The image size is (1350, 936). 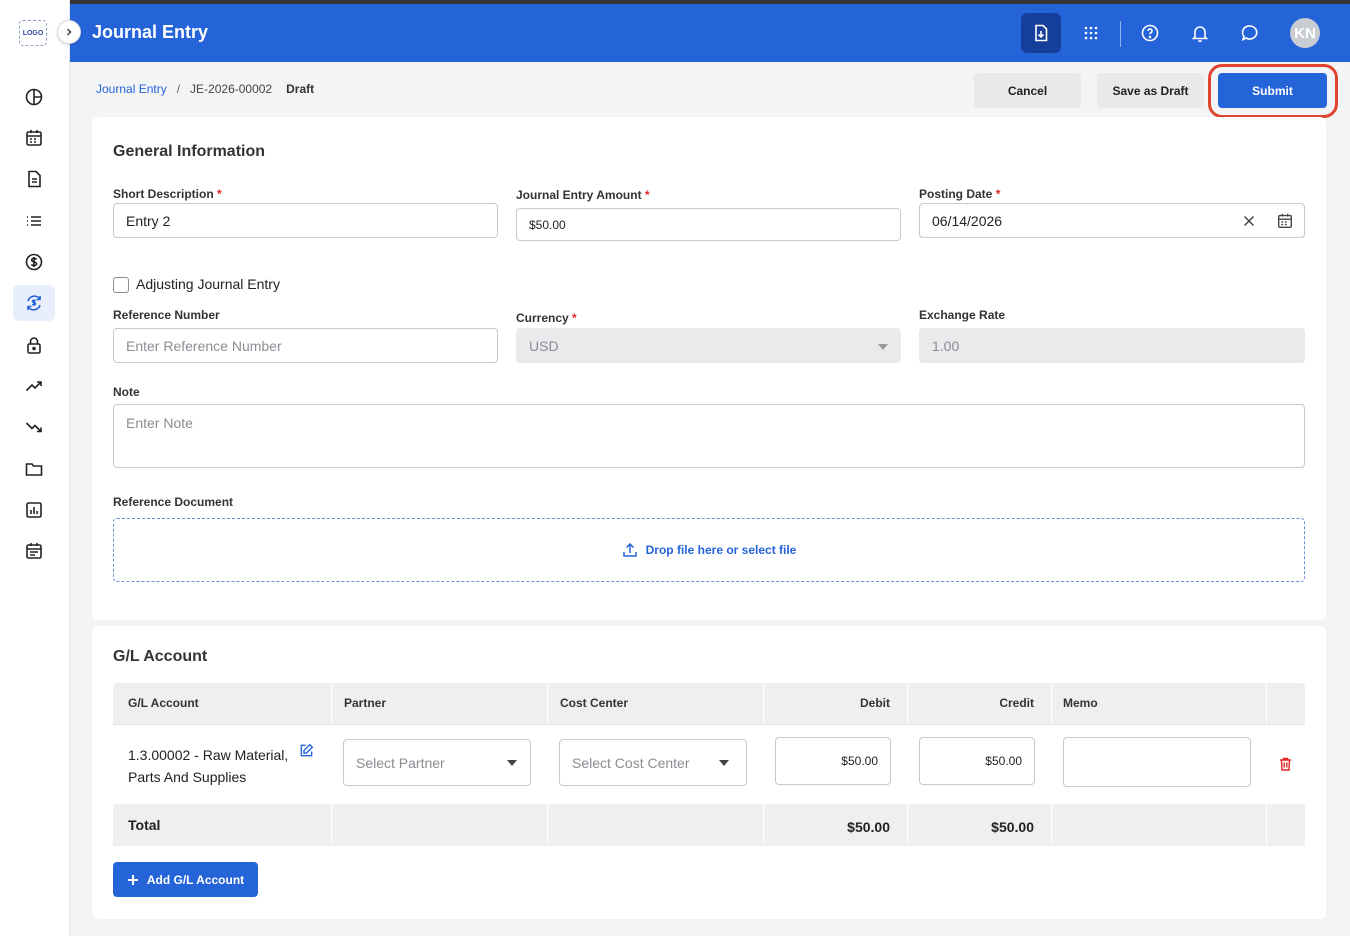 I want to click on sidebar: LOGO, so click(x=35, y=468).